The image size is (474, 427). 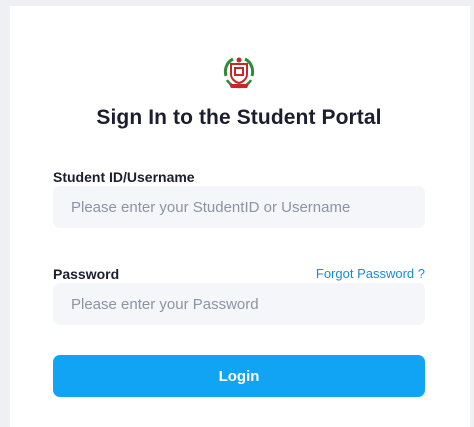 I want to click on password-label: Password, so click(x=86, y=274).